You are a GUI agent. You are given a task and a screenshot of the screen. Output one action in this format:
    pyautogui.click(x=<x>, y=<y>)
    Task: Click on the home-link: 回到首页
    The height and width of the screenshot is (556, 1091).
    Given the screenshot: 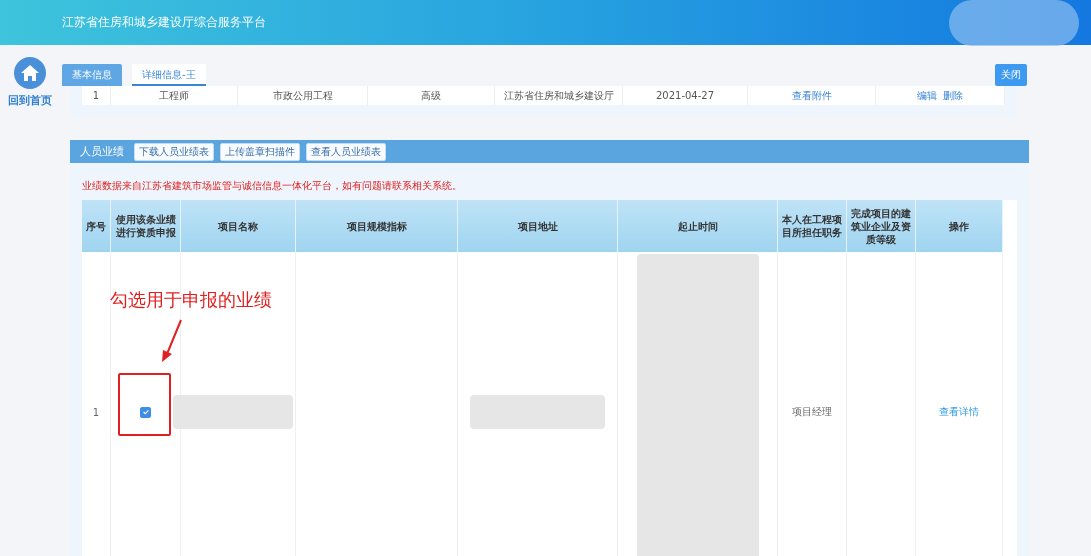 What is the action you would take?
    pyautogui.click(x=30, y=100)
    